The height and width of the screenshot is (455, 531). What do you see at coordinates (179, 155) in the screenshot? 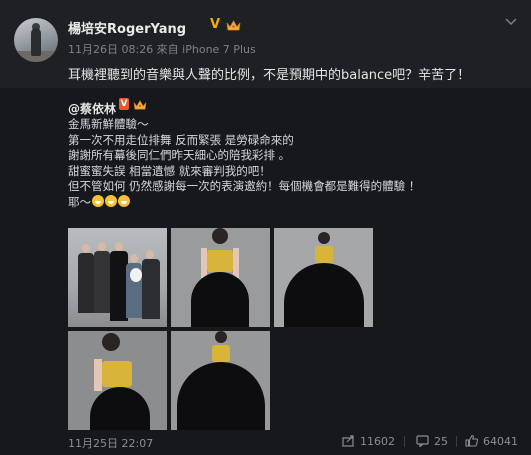
I see `repost-line: 謝謝所有幕後同仁們昨天細心的陪我彩排 。` at bounding box center [179, 155].